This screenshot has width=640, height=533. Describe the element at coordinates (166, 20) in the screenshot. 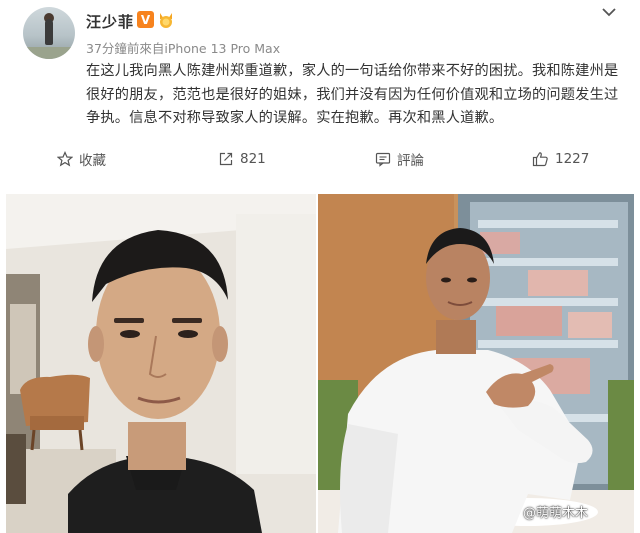

I see `member-medal-icon` at that location.